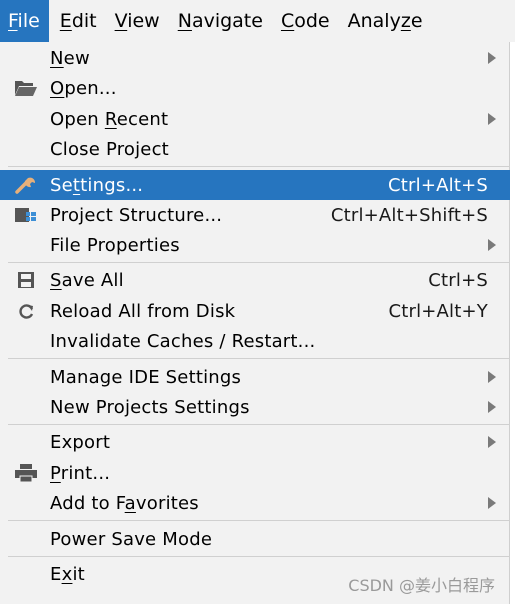 Image resolution: width=515 pixels, height=604 pixels. What do you see at coordinates (438, 185) in the screenshot?
I see `menu-item-shortcut: Ctrl+Alt+S` at bounding box center [438, 185].